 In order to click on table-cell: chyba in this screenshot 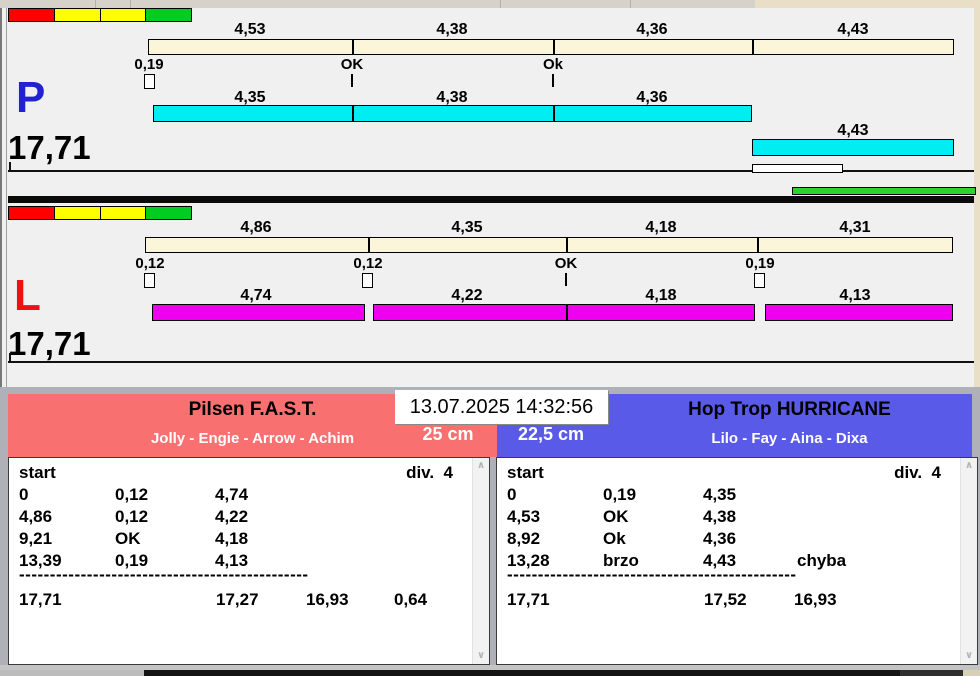, I will do `click(822, 560)`.